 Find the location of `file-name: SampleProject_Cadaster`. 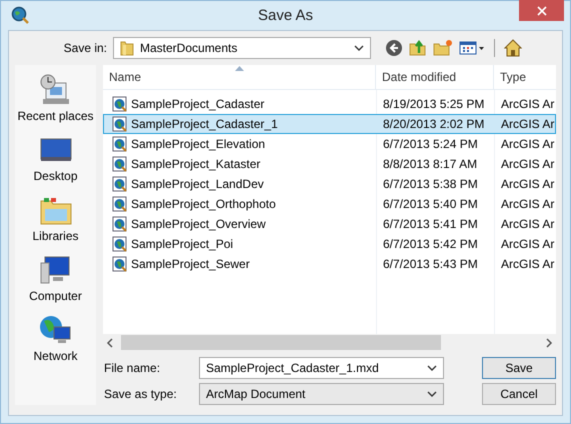

file-name: SampleProject_Cadaster is located at coordinates (197, 104).